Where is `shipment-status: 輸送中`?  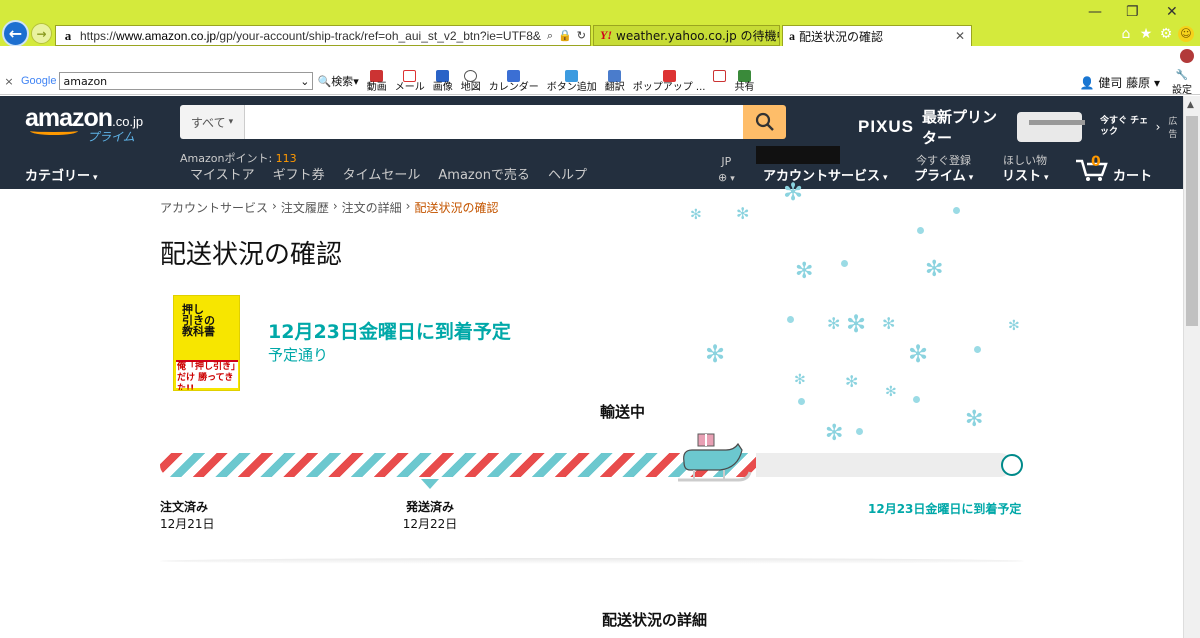
shipment-status: 輸送中 is located at coordinates (623, 412).